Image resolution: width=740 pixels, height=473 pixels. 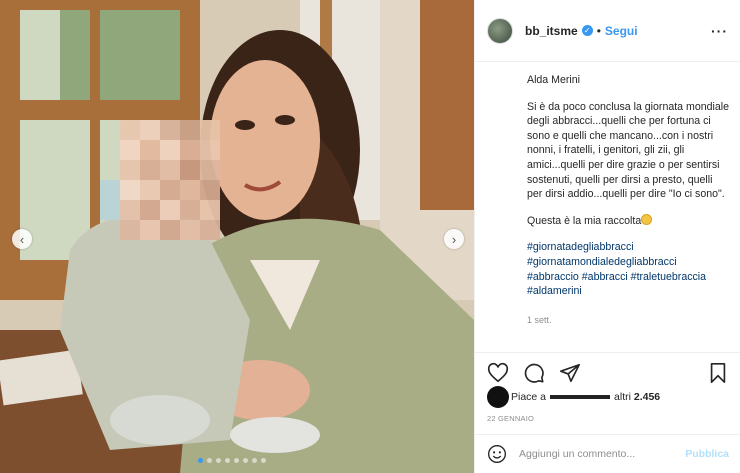 I want to click on more-horizontal-icon: ···, so click(x=719, y=30).